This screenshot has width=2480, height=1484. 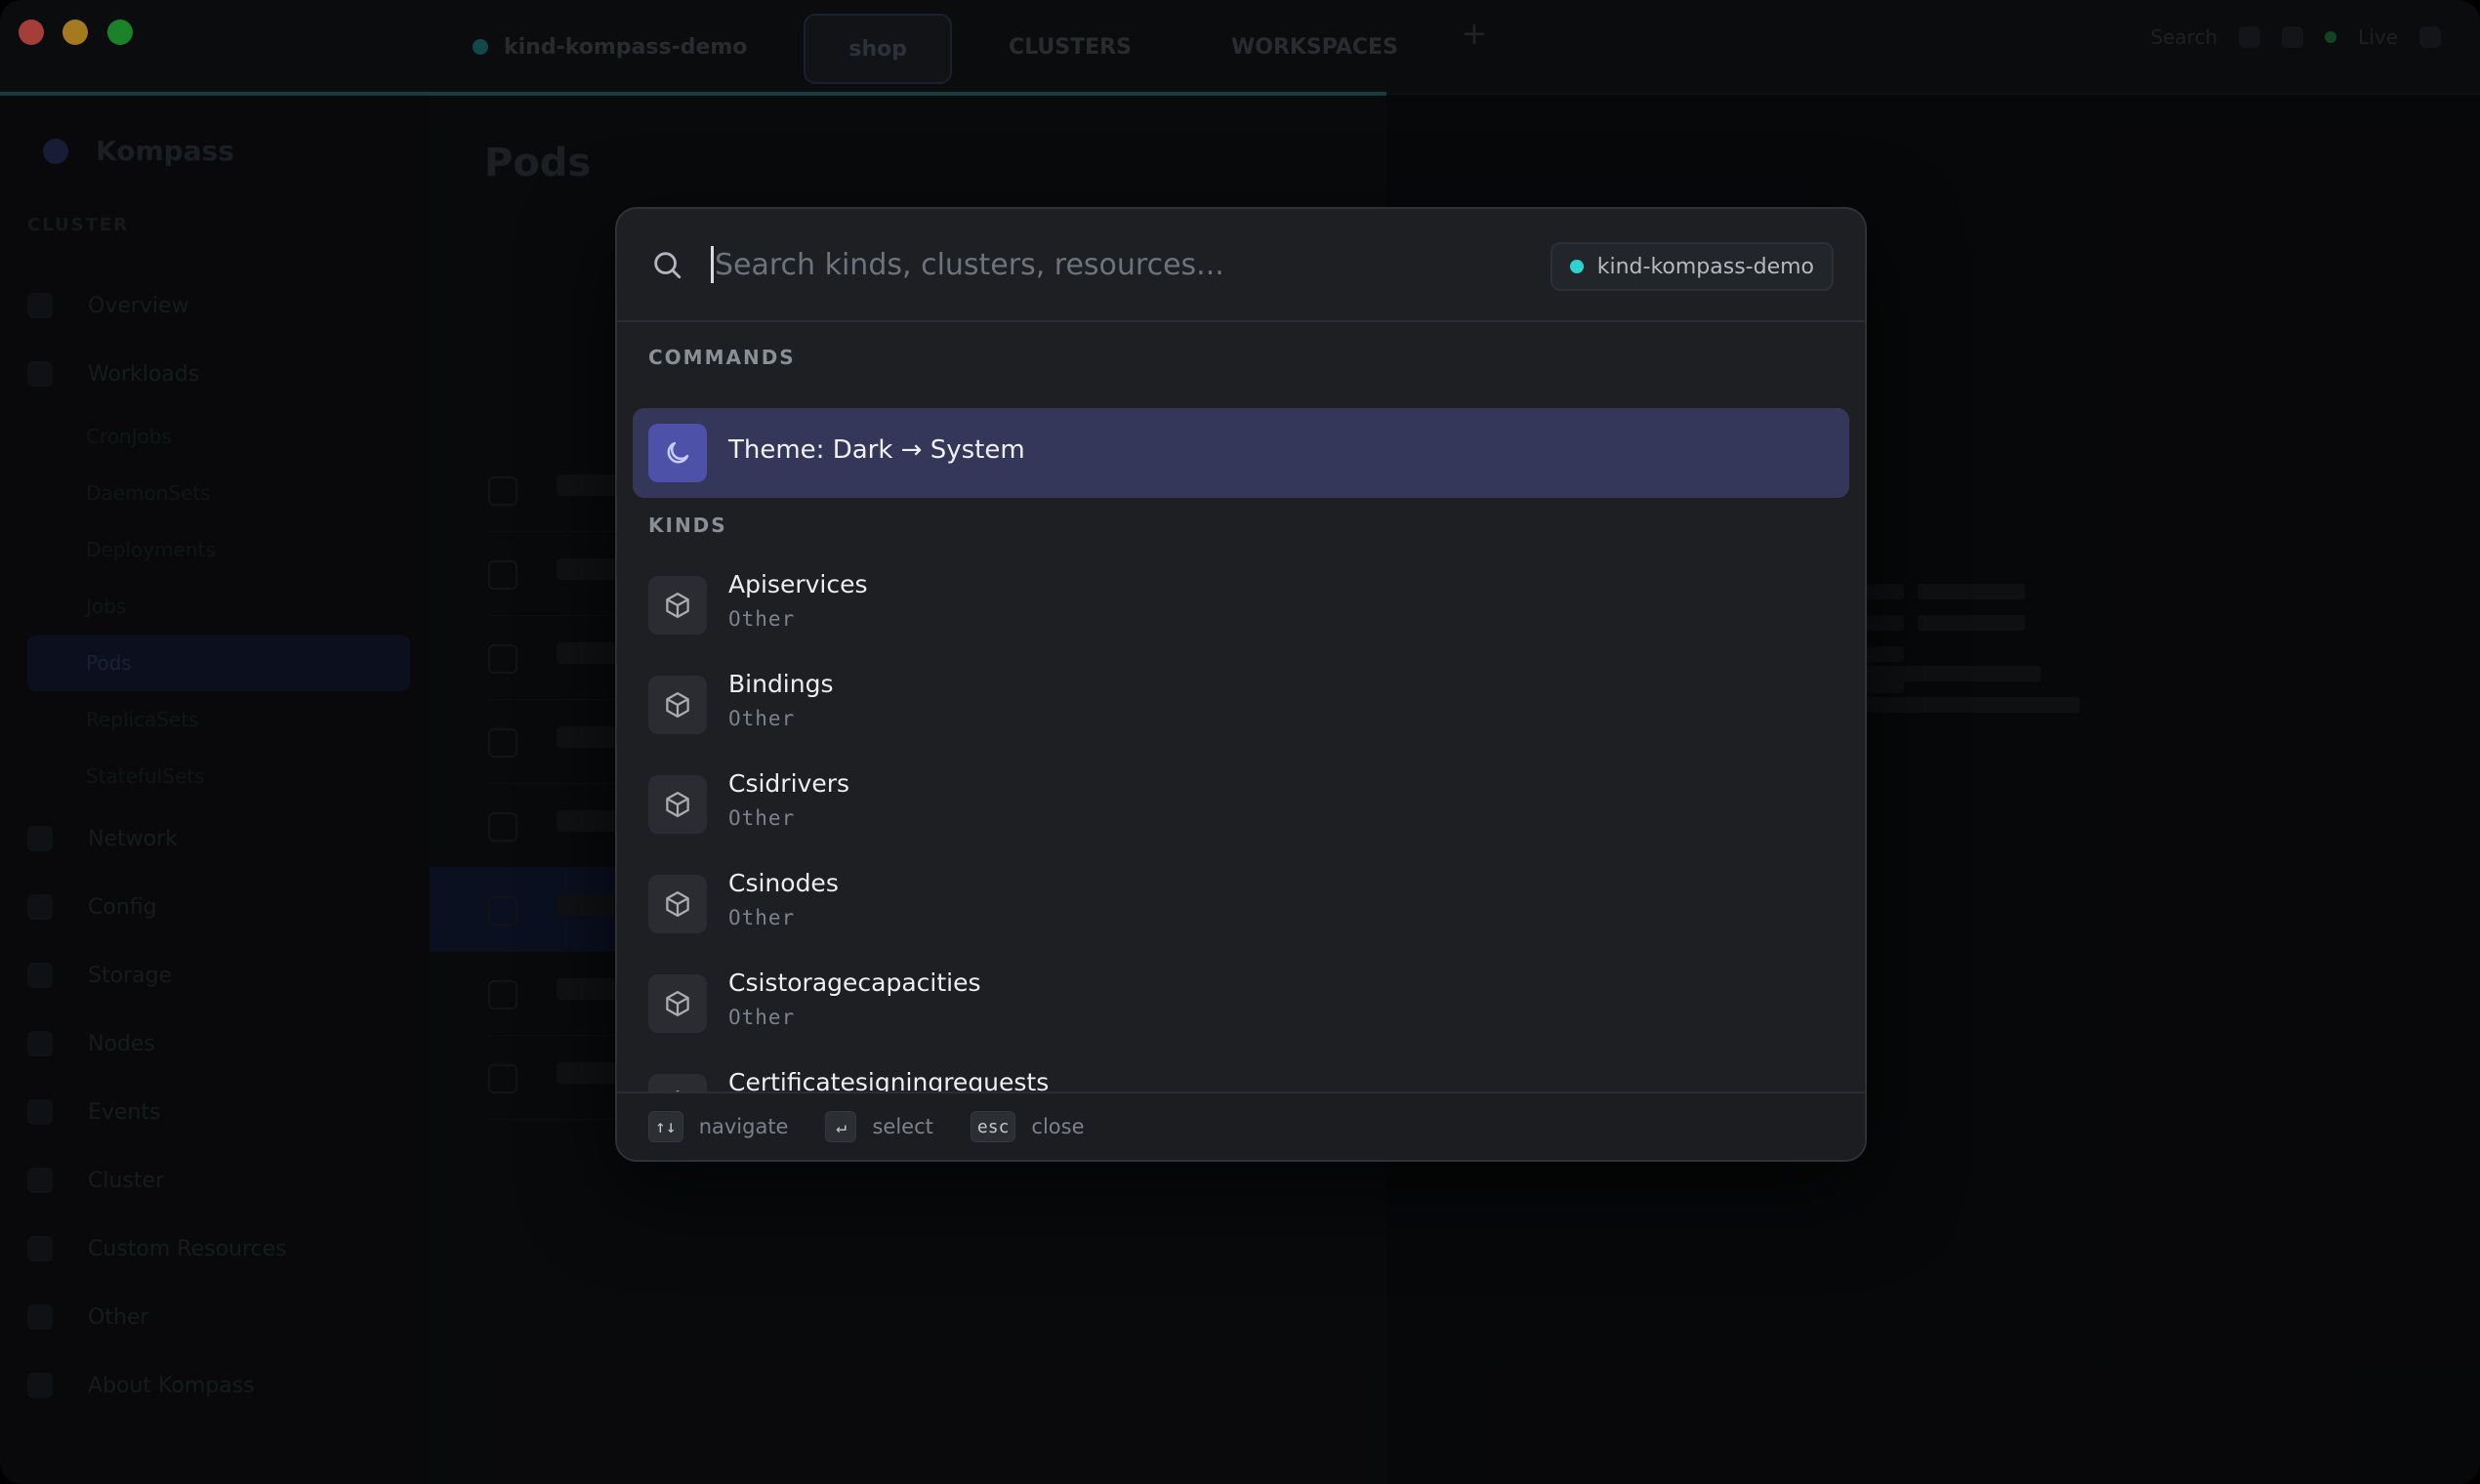 What do you see at coordinates (854, 983) in the screenshot?
I see `kind-name: Csistoragecapacities` at bounding box center [854, 983].